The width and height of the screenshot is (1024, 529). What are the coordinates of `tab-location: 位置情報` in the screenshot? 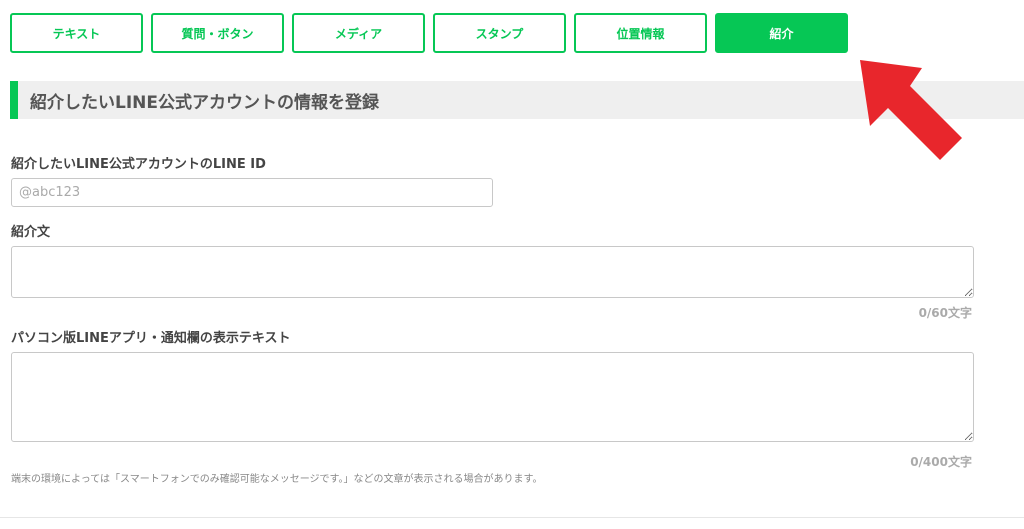 It's located at (640, 33).